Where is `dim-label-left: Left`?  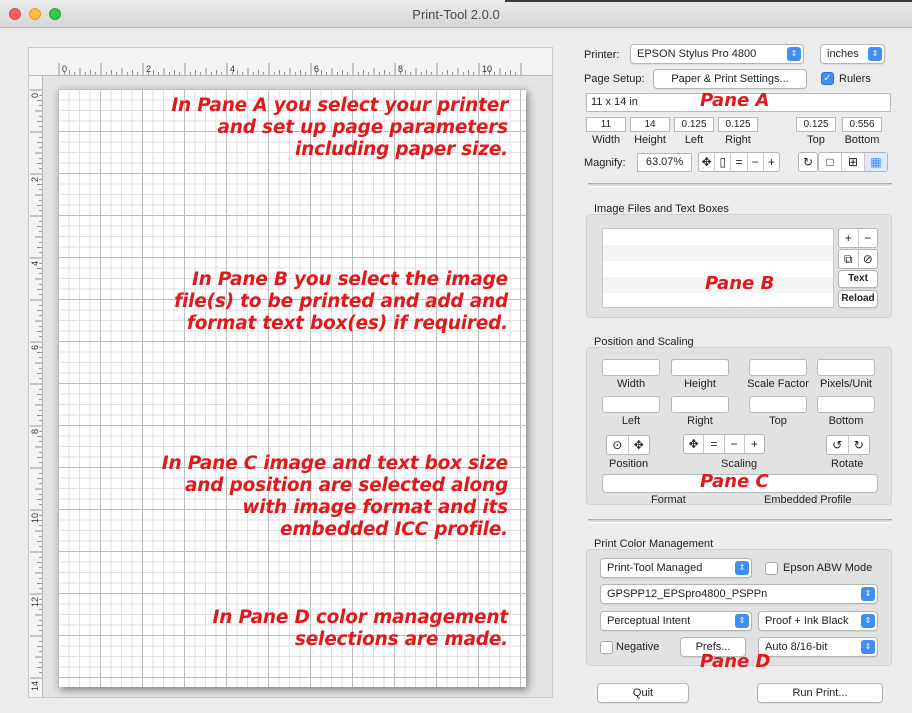 dim-label-left: Left is located at coordinates (694, 140).